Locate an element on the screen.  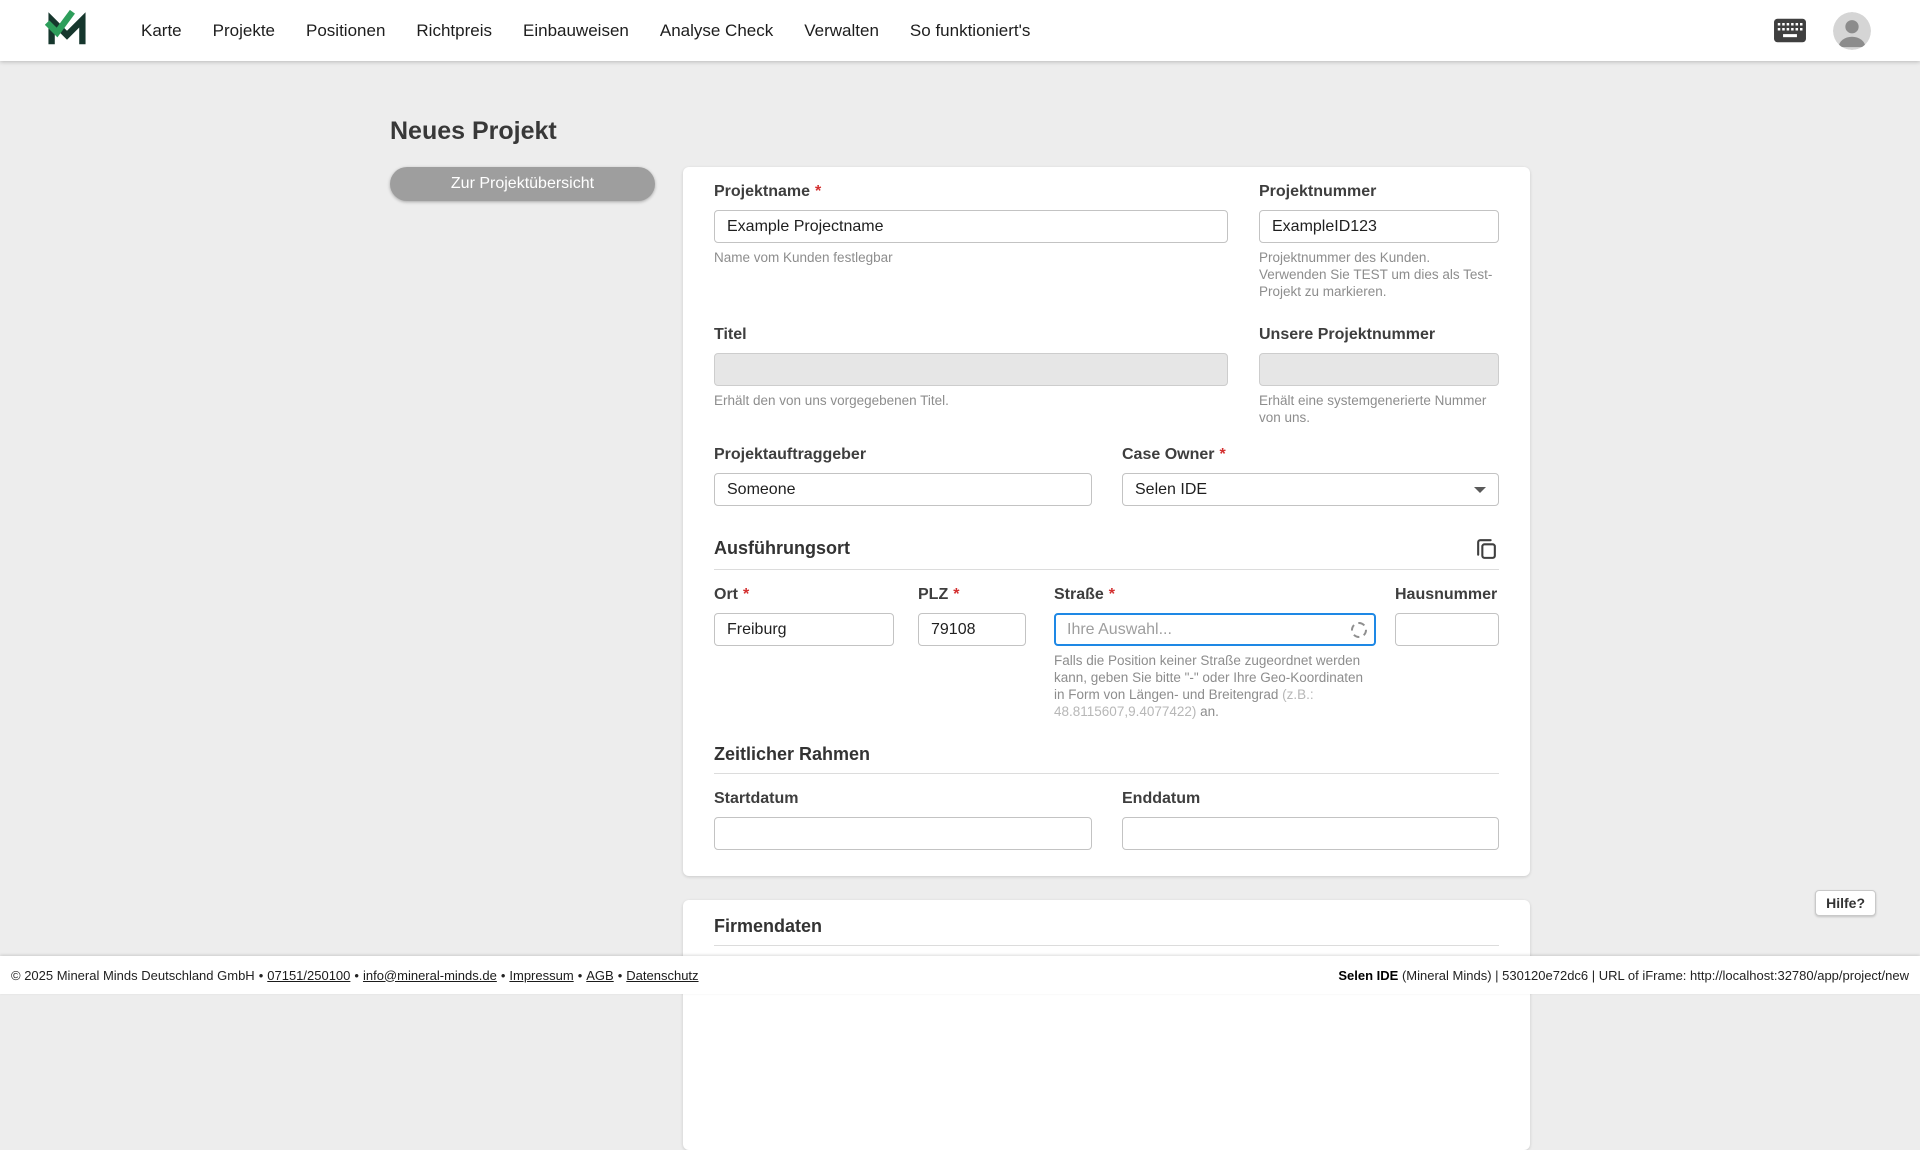
strasse-helper-suffix: an. is located at coordinates (1207, 711).